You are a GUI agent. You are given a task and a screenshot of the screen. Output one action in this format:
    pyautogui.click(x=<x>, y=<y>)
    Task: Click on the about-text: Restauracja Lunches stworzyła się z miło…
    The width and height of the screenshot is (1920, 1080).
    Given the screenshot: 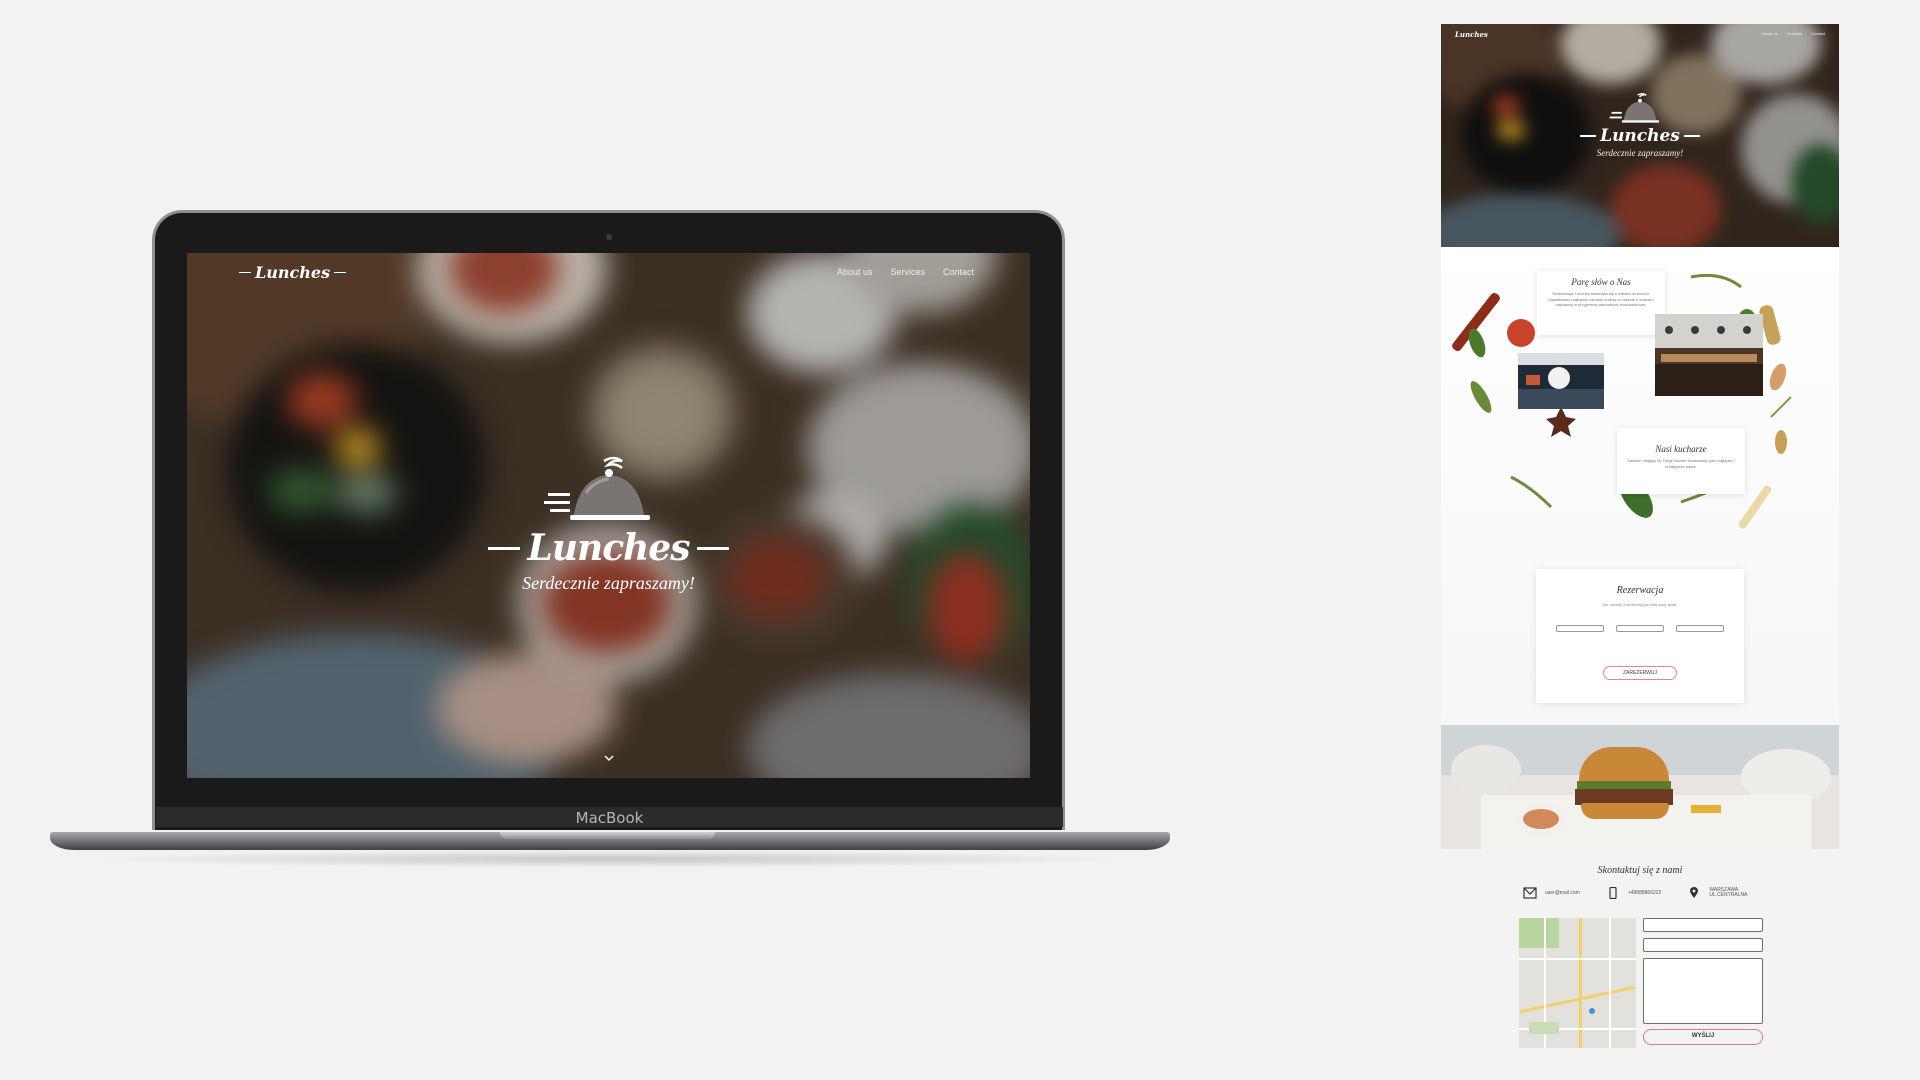 What is the action you would take?
    pyautogui.click(x=1601, y=299)
    